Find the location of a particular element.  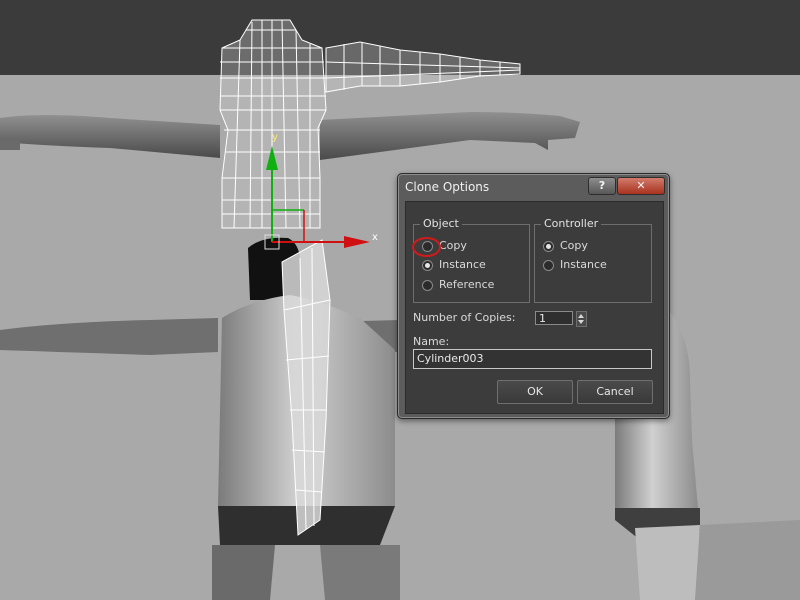

name-input: Cylinder003 is located at coordinates (532, 359).